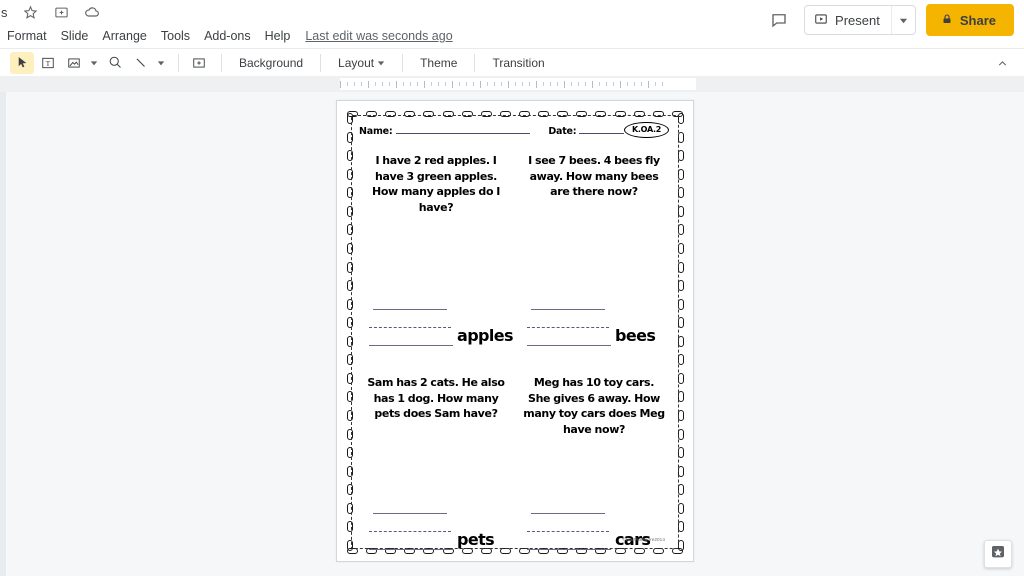  I want to click on answer-4: cars, so click(594, 527).